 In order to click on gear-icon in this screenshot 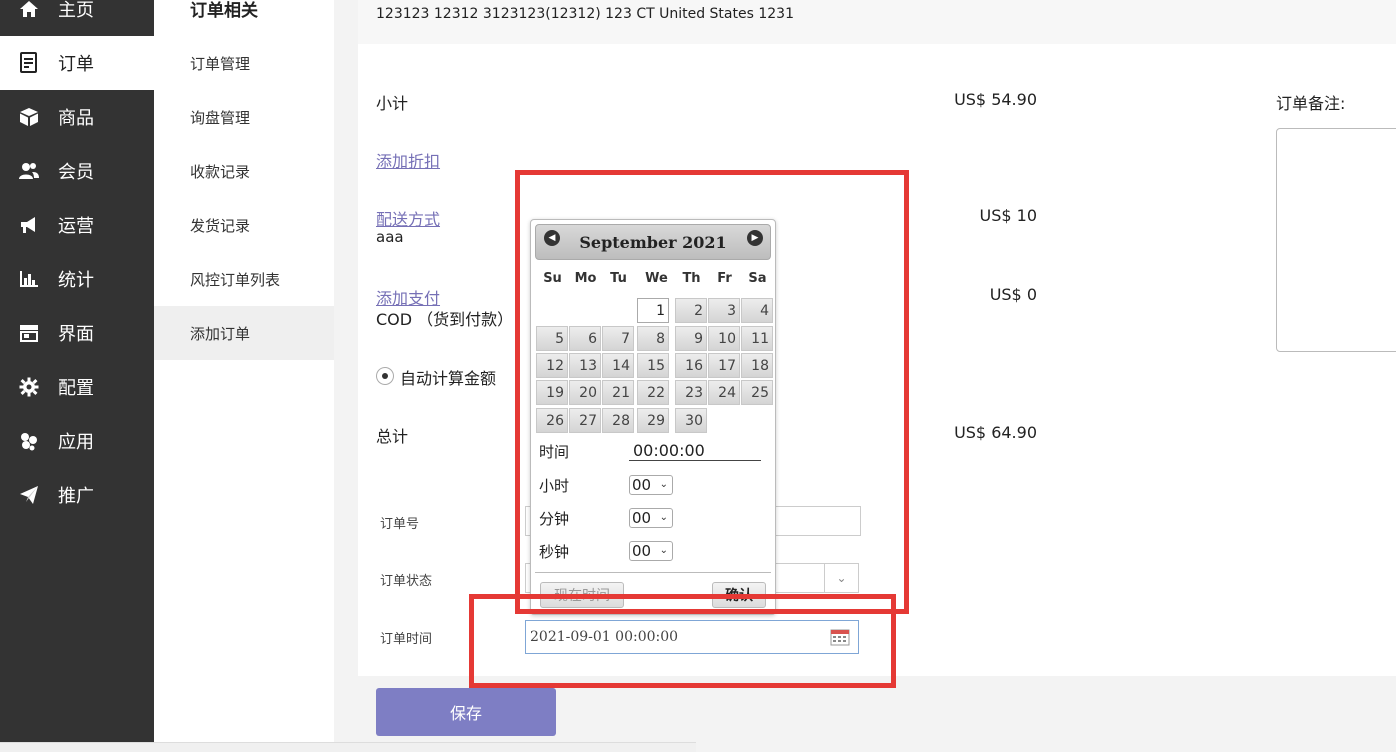, I will do `click(29, 387)`.